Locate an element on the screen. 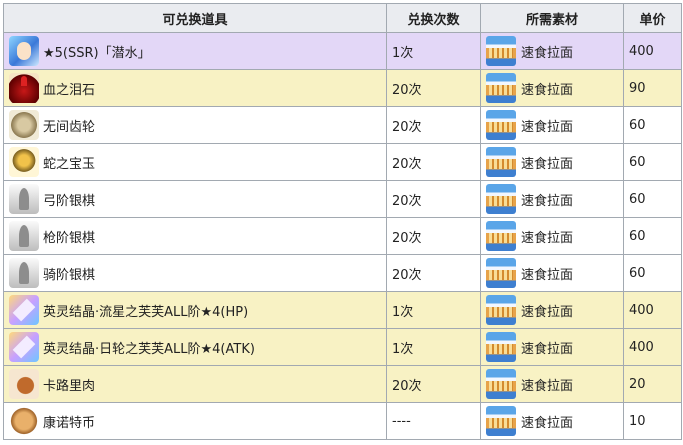 This screenshot has width=683, height=445. table-row: 康诺特币 ---- 速食拉面 10 is located at coordinates (342, 421).